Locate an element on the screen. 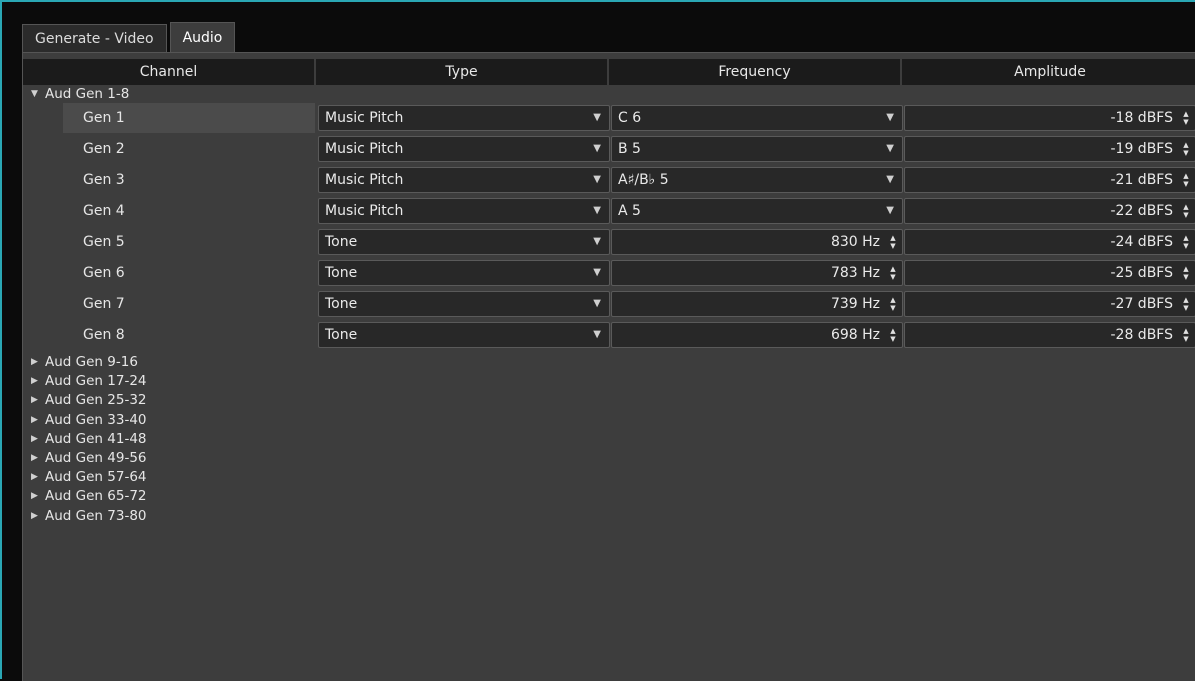 Image resolution: width=1195 pixels, height=681 pixels. group-label: Aud Gen 73-80 is located at coordinates (96, 515).